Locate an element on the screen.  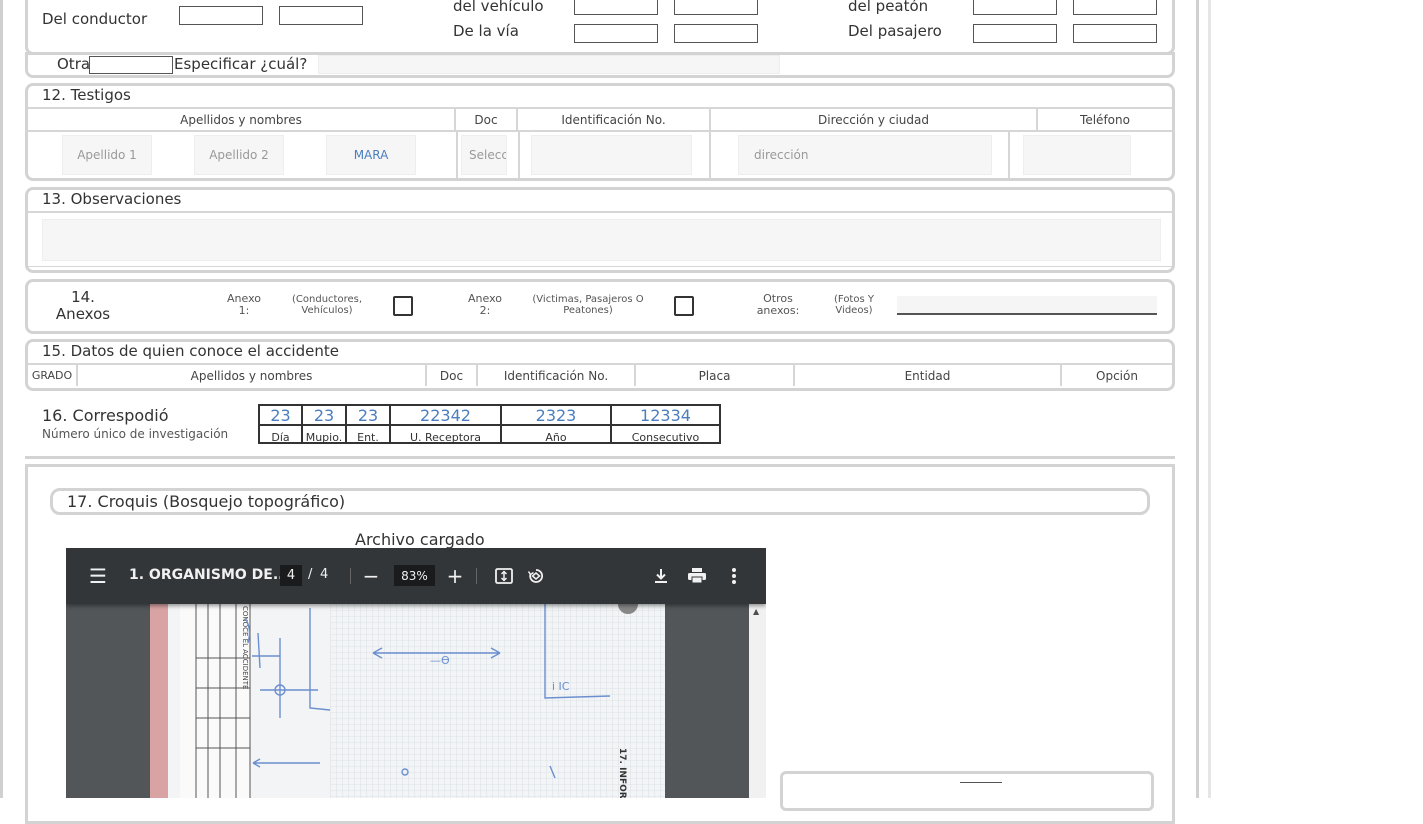
ano-value-box: 2323 is located at coordinates (556, 415).